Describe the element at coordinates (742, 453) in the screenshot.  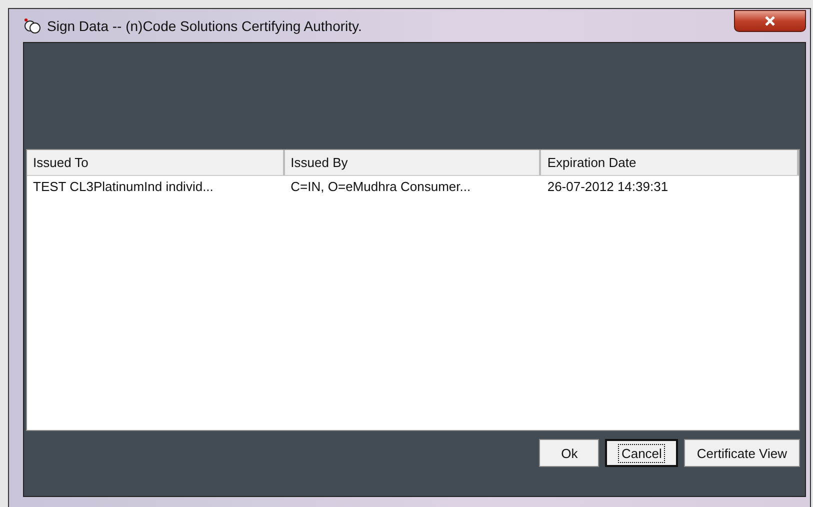
I see `dialog-button: Certificate View` at that location.